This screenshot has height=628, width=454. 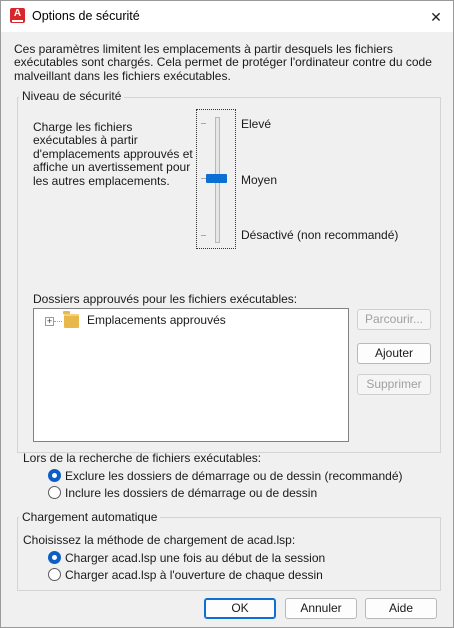 I want to click on exclude-folders-radio, so click(x=54, y=475).